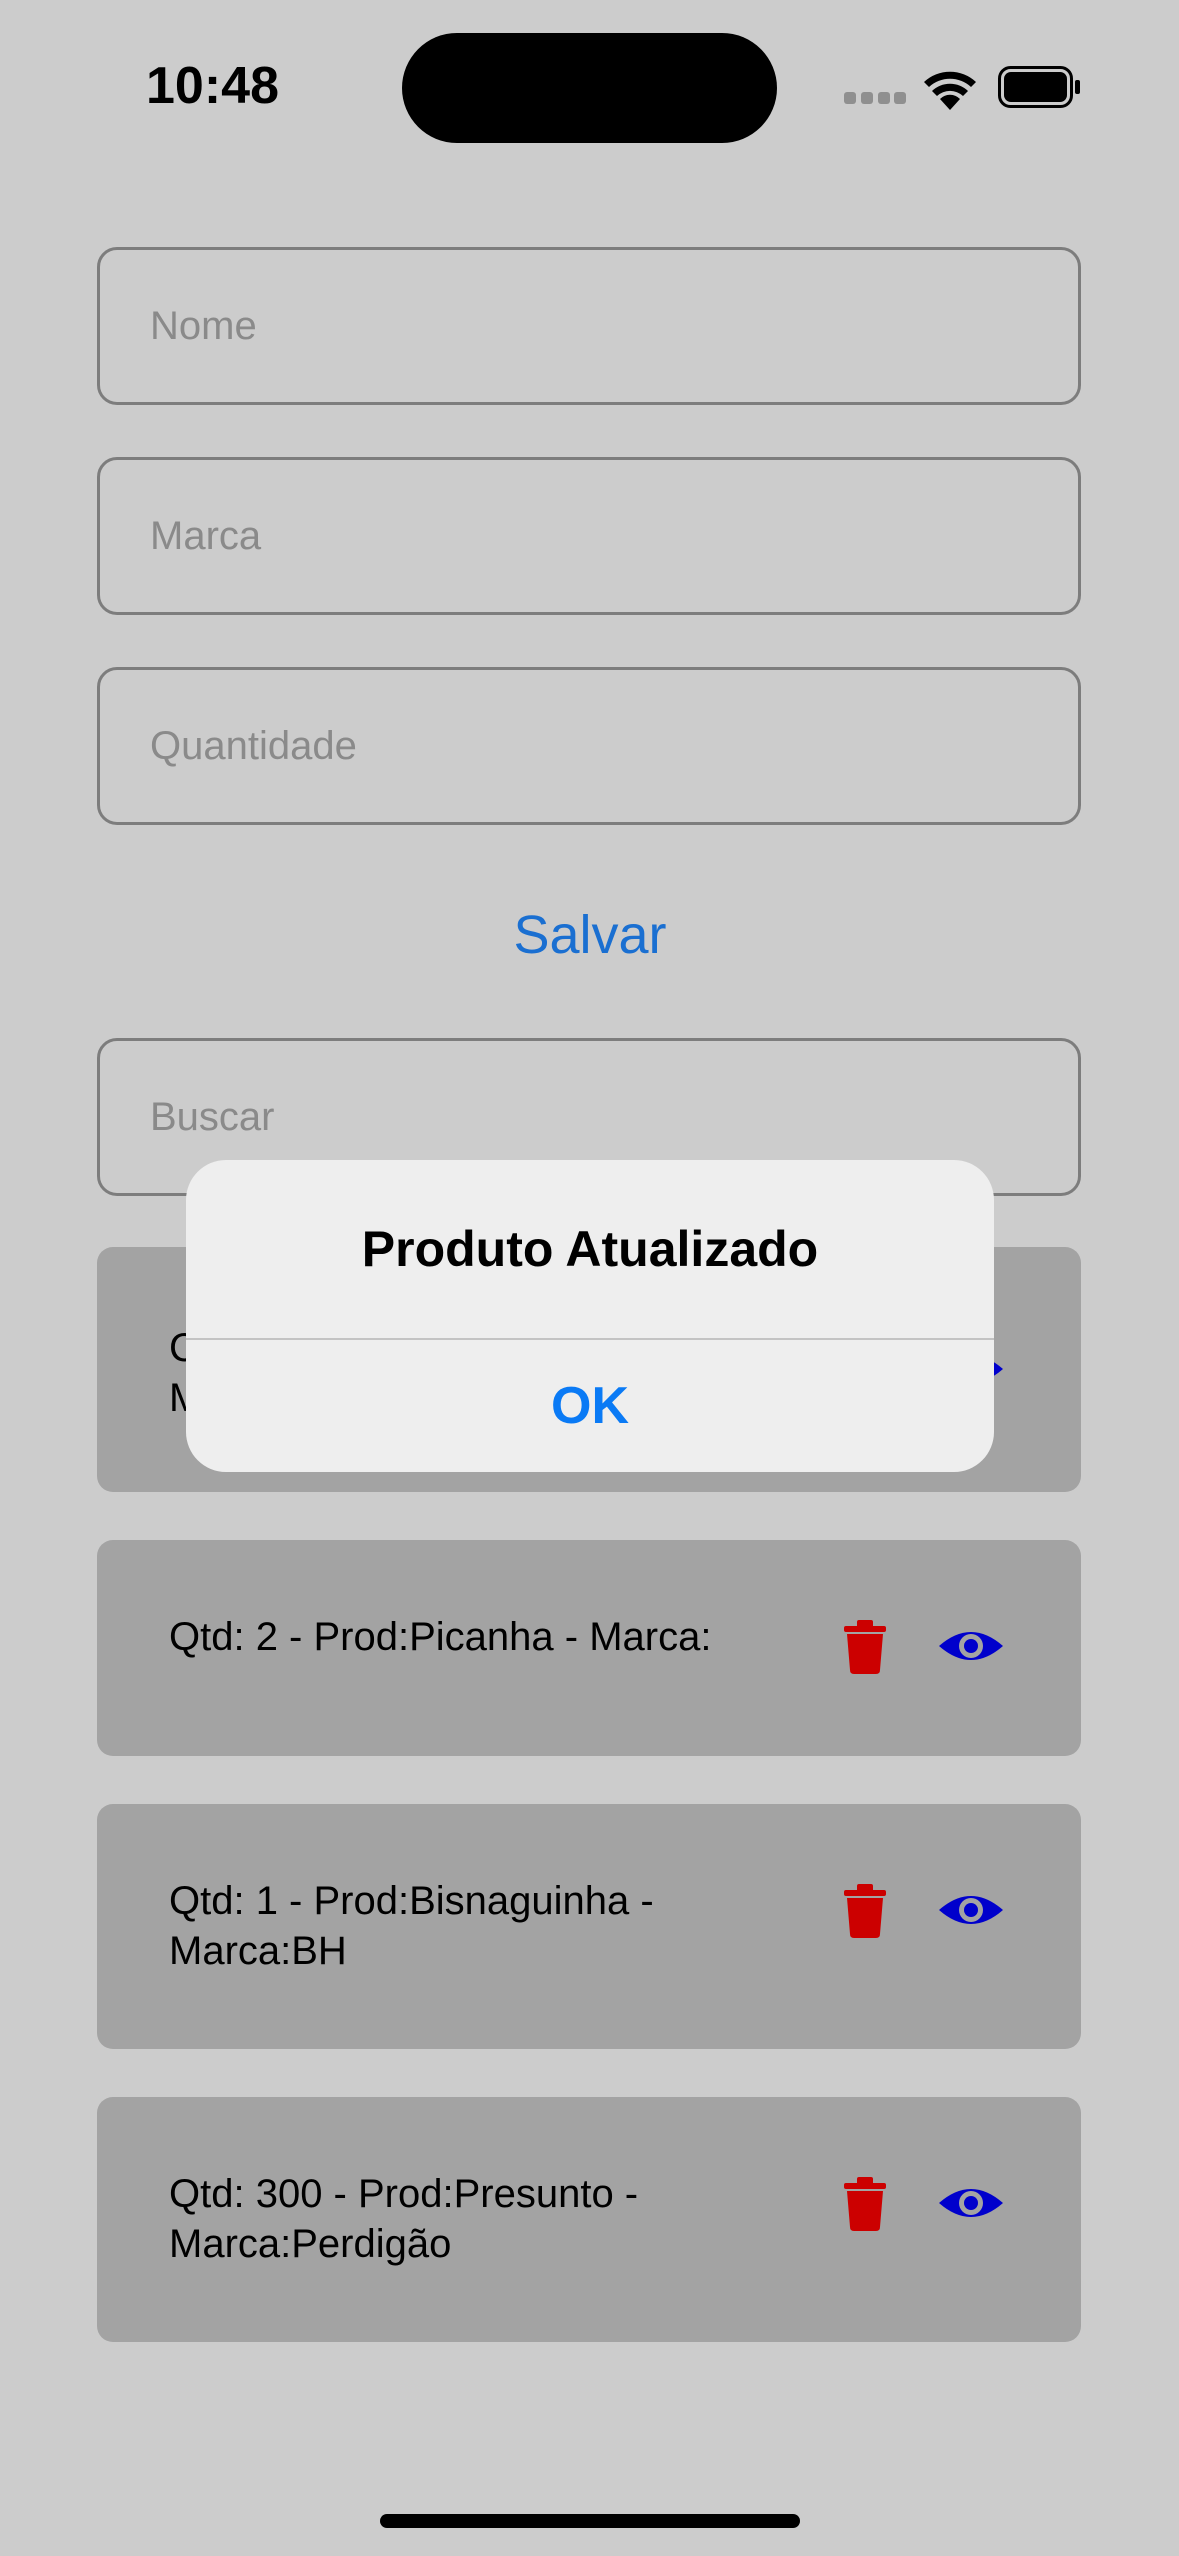 The image size is (1179, 2556). Describe the element at coordinates (590, 1316) in the screenshot. I see `alert-dialog: Produto Atualizado OK` at that location.